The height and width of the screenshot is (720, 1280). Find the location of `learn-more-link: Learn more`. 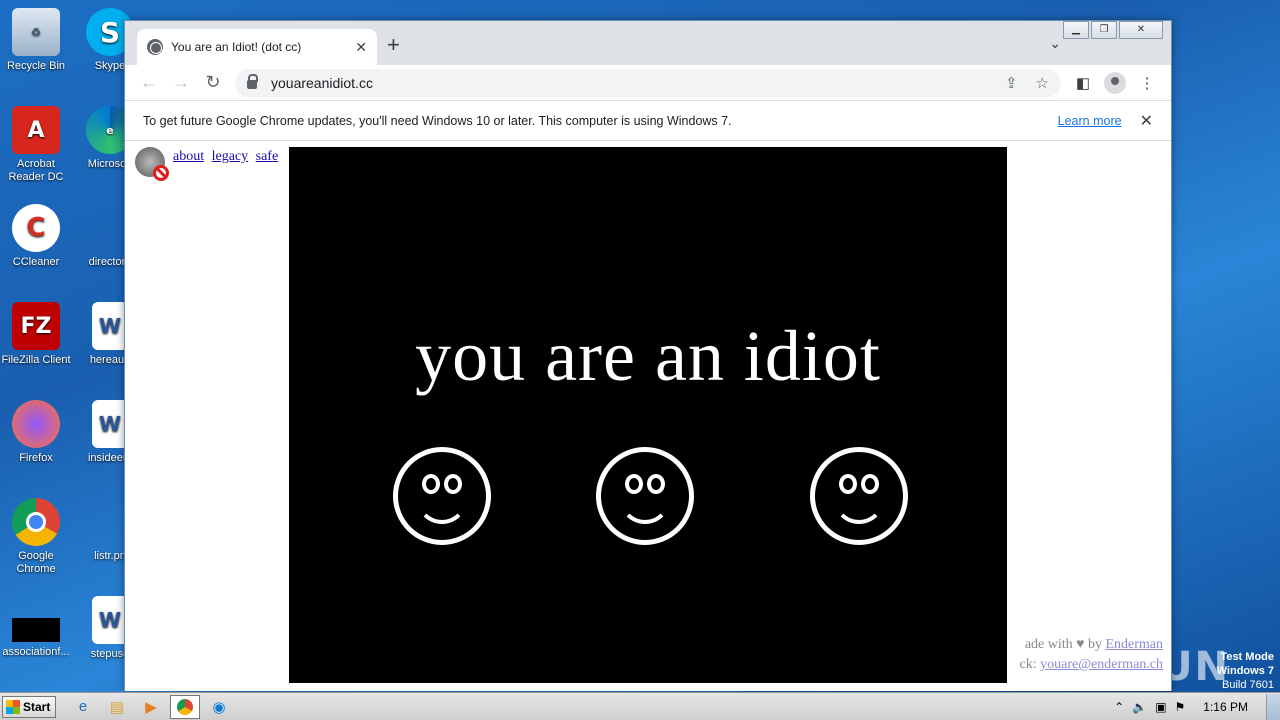

learn-more-link: Learn more is located at coordinates (1090, 121).